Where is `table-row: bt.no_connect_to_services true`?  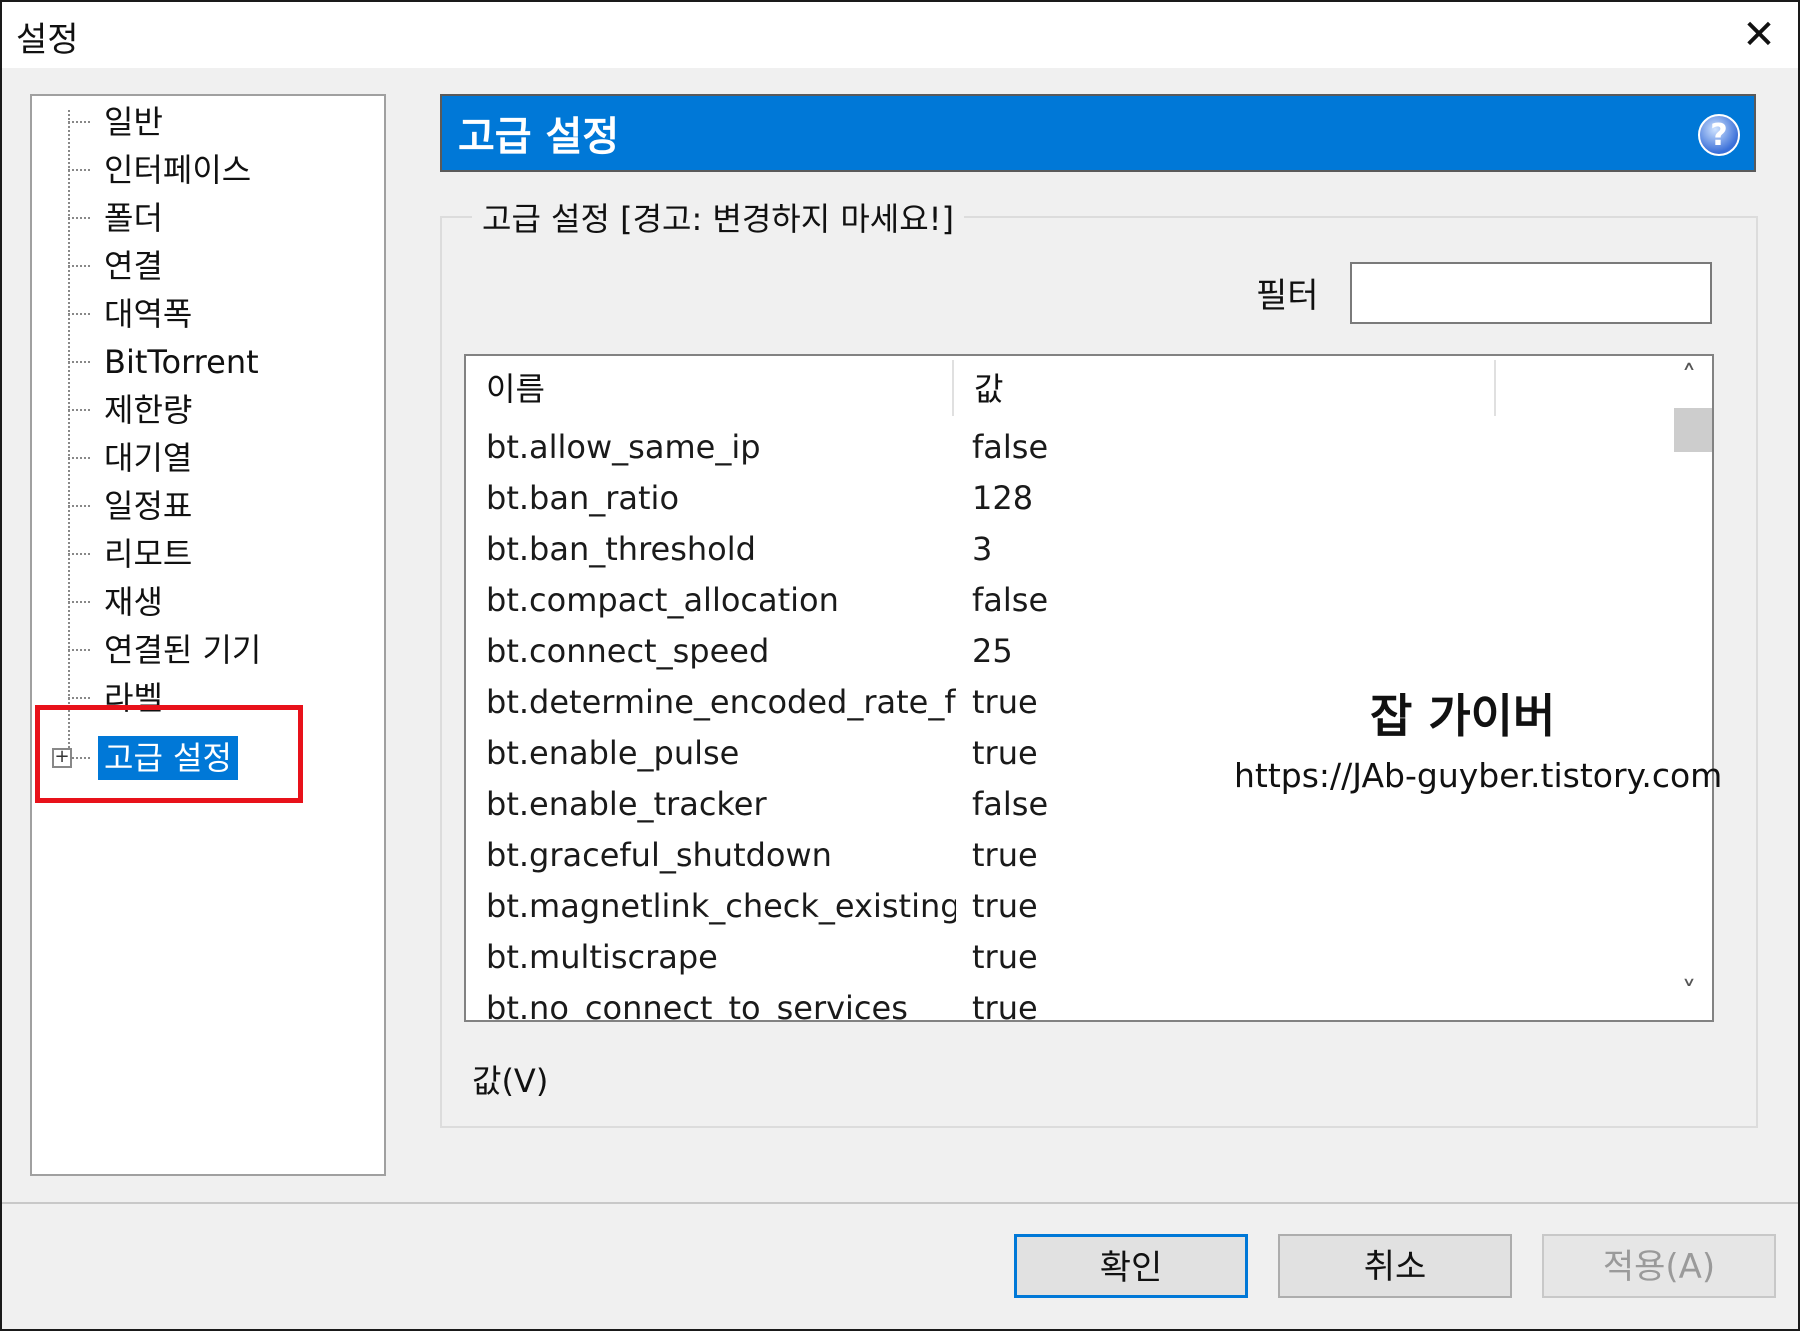
table-row: bt.no_connect_to_services true is located at coordinates (1066, 1002).